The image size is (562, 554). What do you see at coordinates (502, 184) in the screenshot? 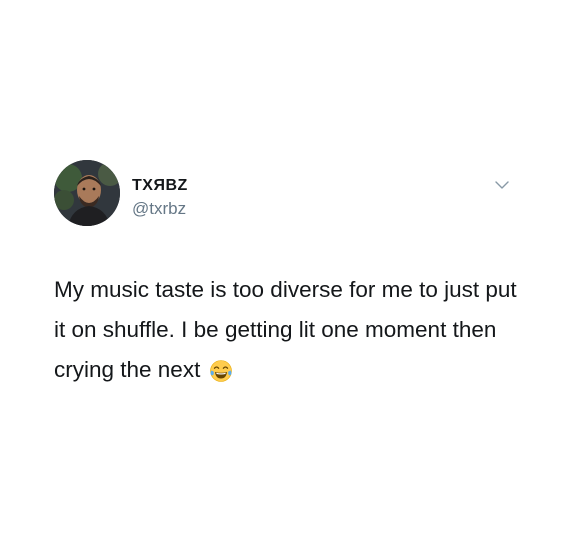
I see `chevron-down-icon` at bounding box center [502, 184].